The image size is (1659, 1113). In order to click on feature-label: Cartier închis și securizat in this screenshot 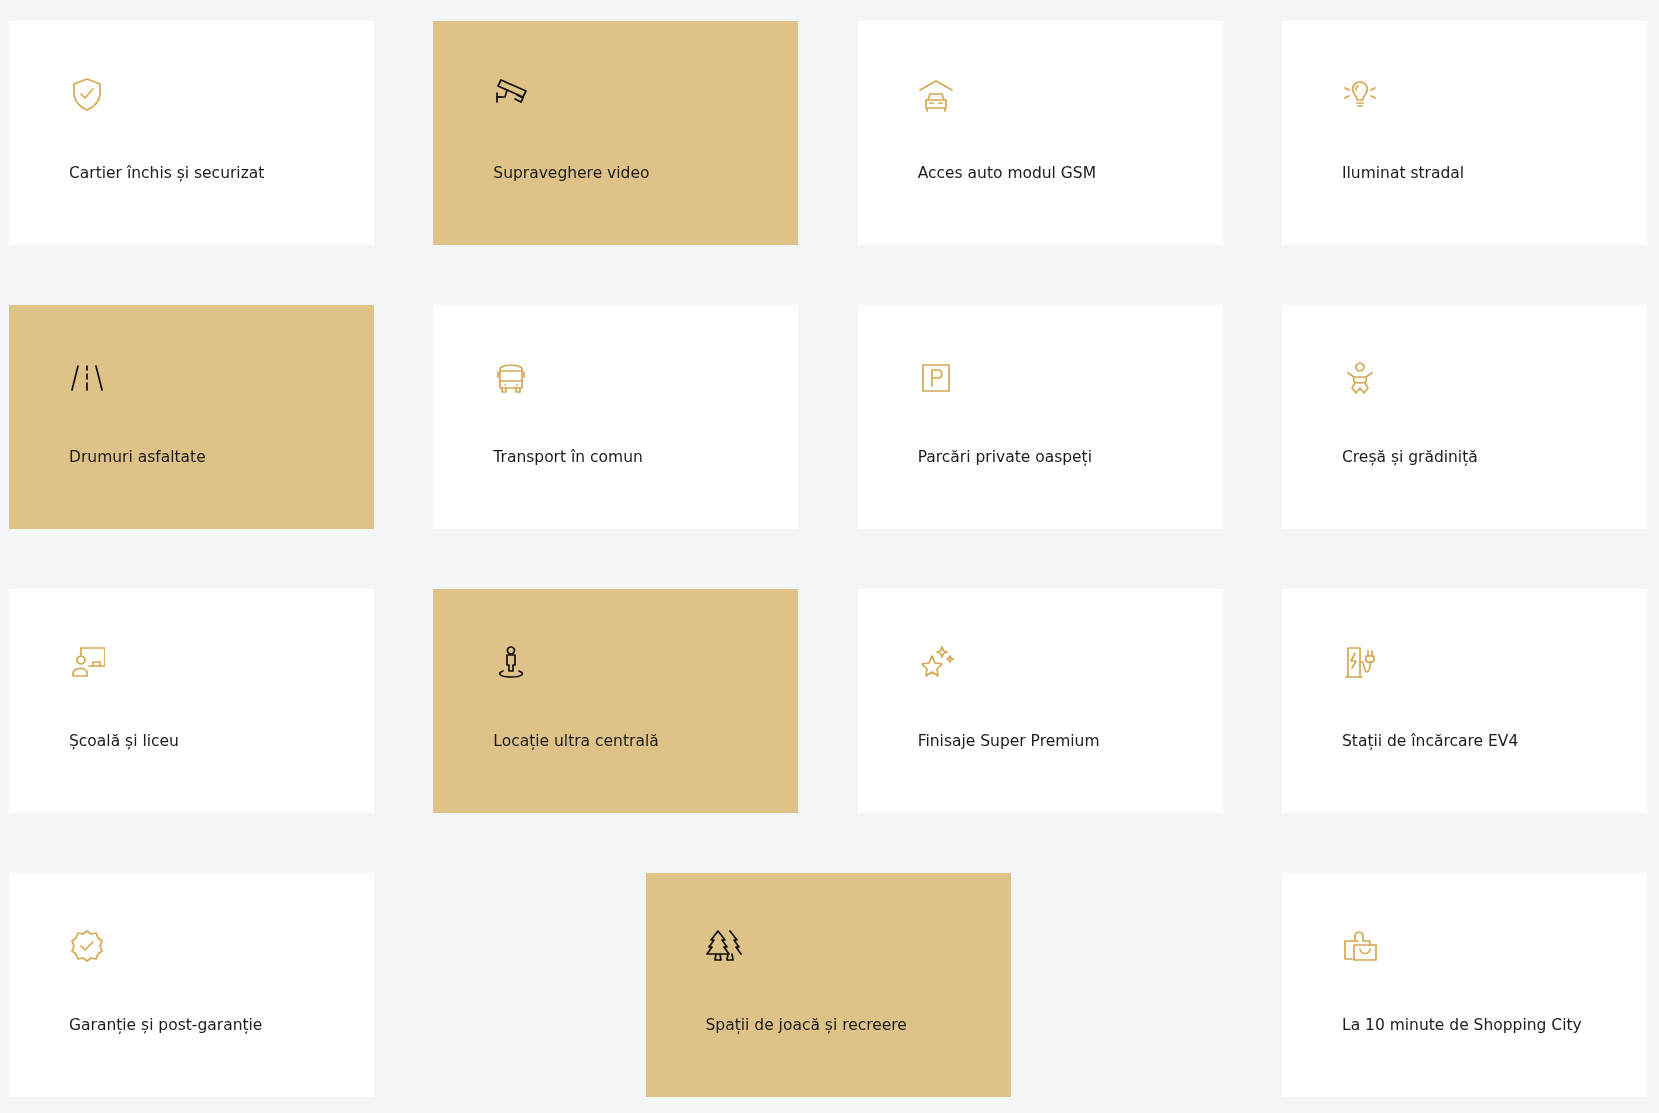, I will do `click(167, 173)`.